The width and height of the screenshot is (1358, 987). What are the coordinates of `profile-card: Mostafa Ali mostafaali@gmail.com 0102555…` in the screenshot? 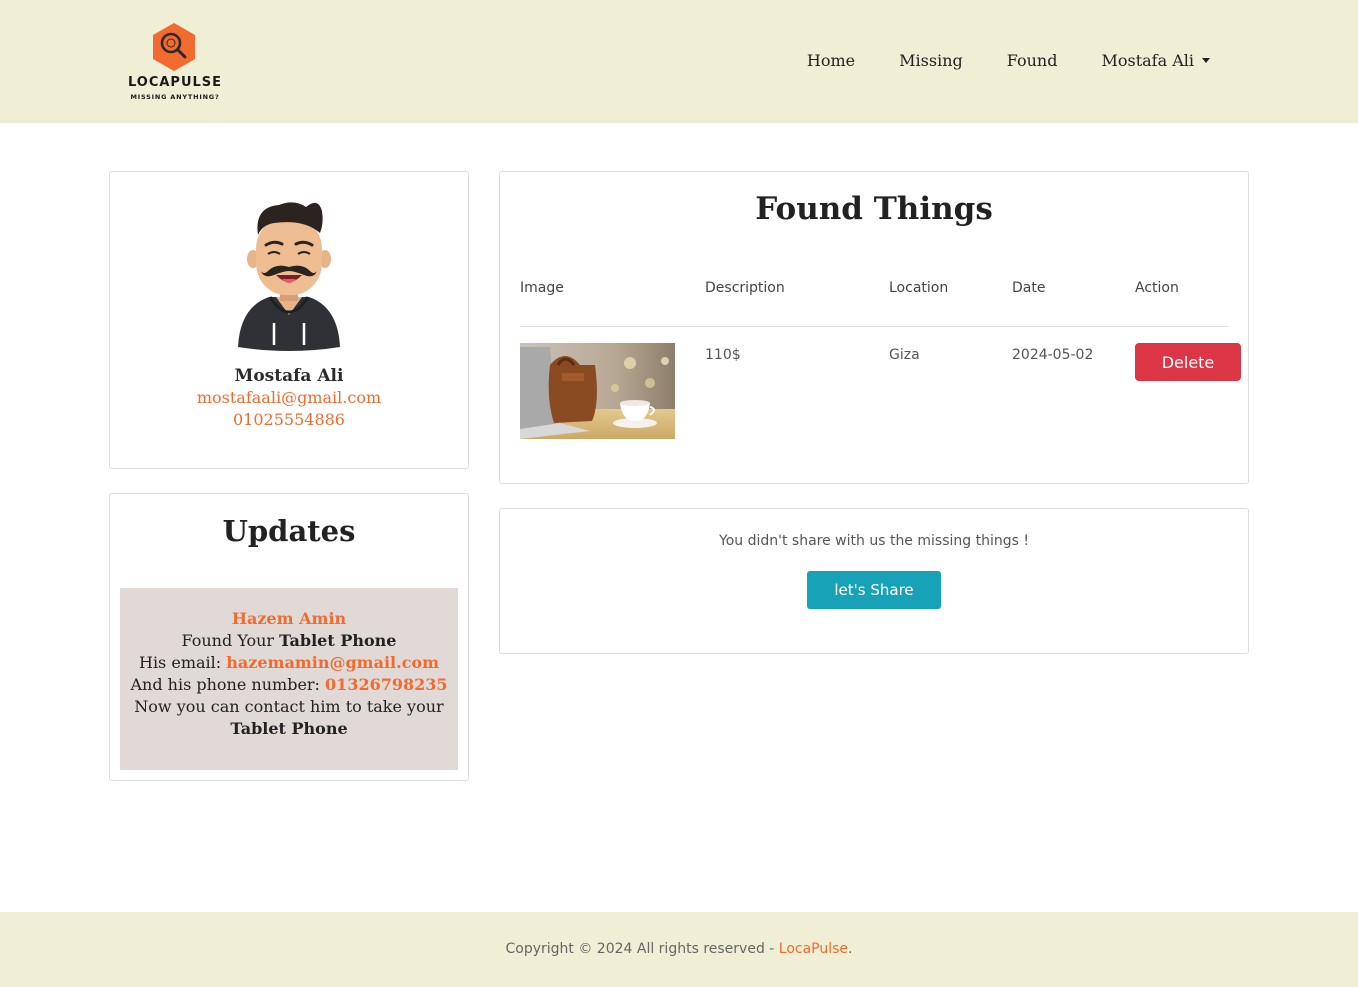 It's located at (289, 320).